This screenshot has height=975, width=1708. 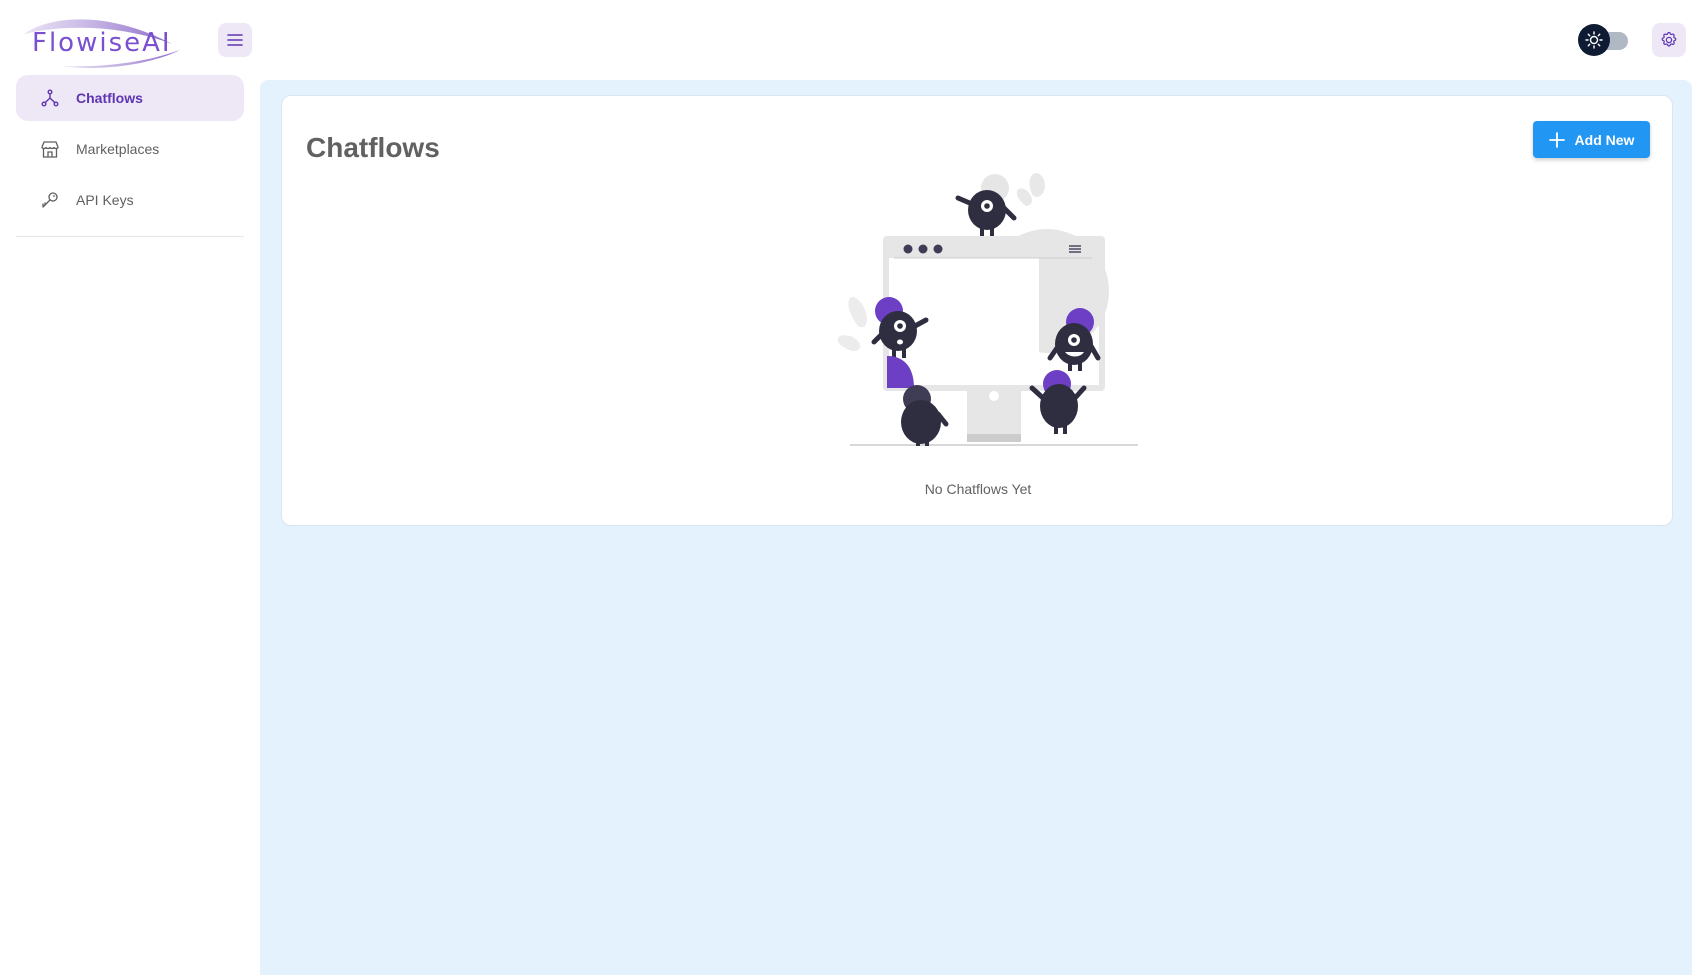 I want to click on menu-toggle-button, so click(x=235, y=40).